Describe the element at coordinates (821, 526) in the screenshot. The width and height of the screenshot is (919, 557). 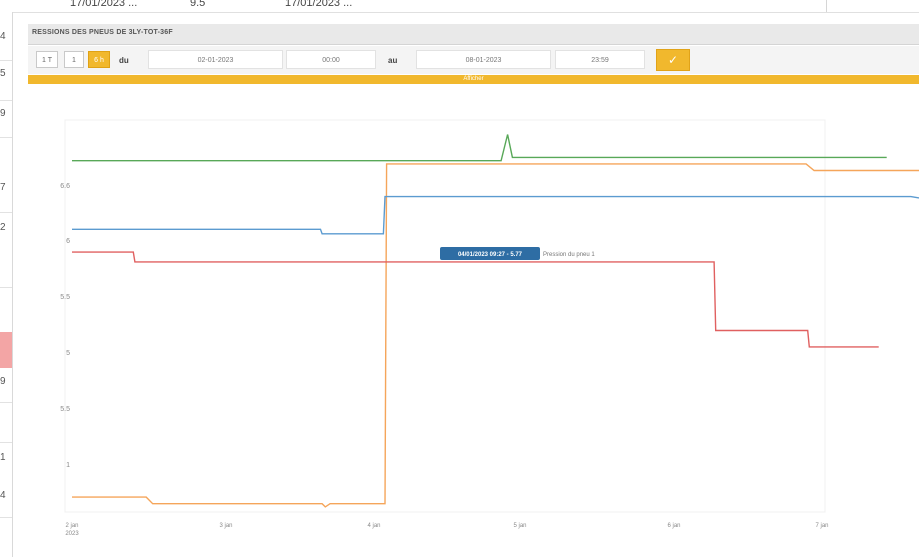
I see `x-tick-label: 7 jan` at that location.